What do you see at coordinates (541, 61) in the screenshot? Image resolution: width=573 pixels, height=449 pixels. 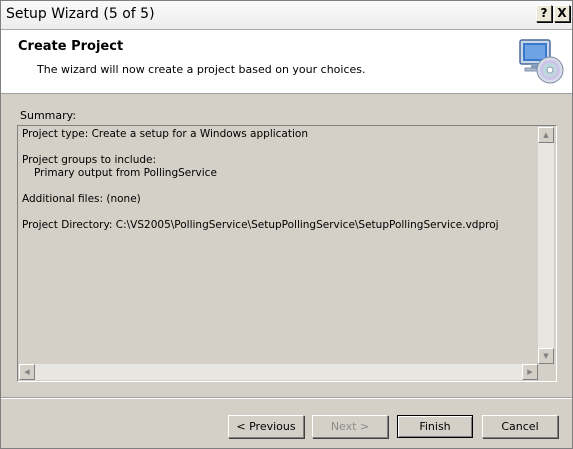 I see `computer-cd-icon` at bounding box center [541, 61].